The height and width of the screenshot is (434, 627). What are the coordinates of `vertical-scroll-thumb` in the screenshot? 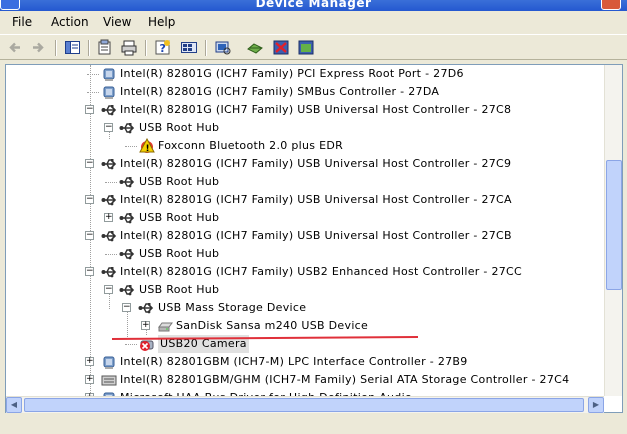 It's located at (614, 225).